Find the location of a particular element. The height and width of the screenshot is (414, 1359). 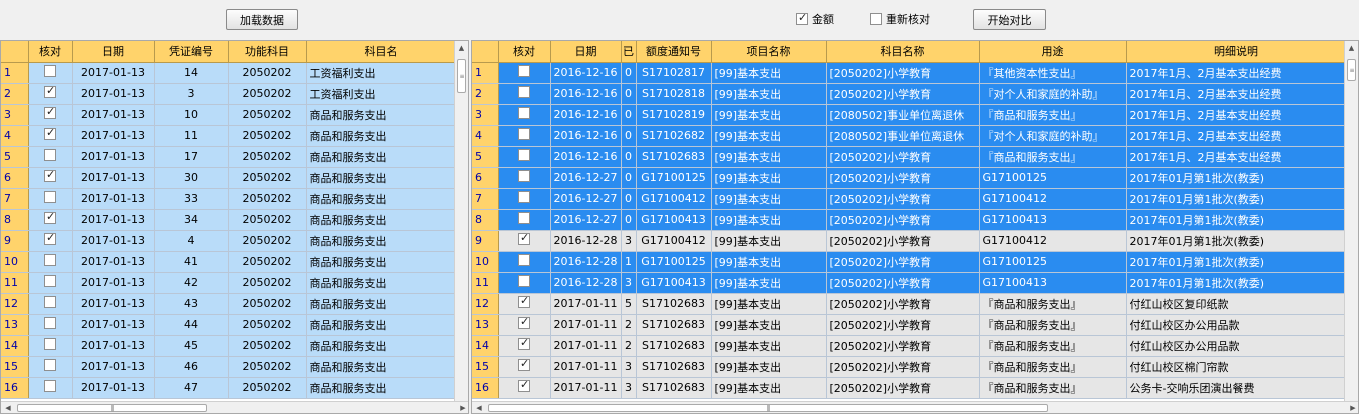

left-col-header: 凭证编号 is located at coordinates (191, 52).